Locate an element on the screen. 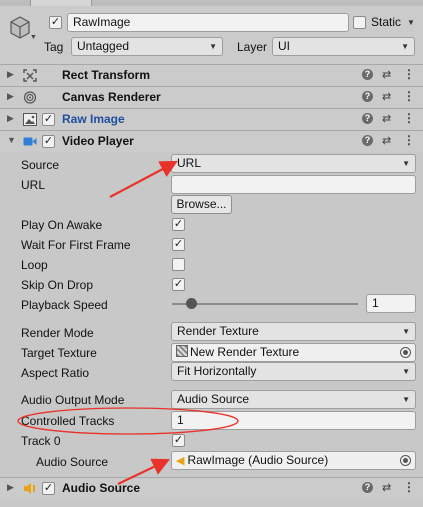 The image size is (423, 507). annotation-arrow-source is located at coordinates (143, 179).